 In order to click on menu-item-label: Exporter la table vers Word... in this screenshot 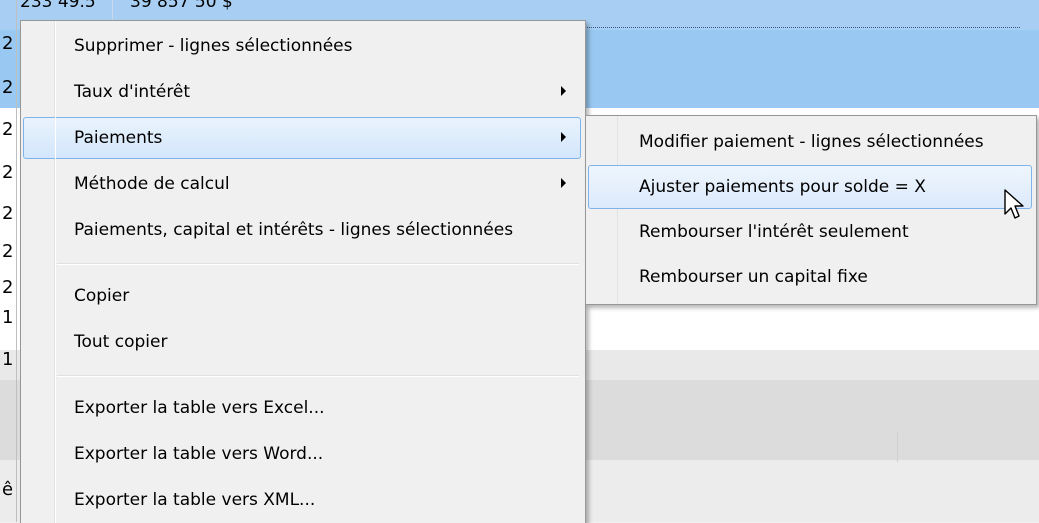, I will do `click(199, 454)`.